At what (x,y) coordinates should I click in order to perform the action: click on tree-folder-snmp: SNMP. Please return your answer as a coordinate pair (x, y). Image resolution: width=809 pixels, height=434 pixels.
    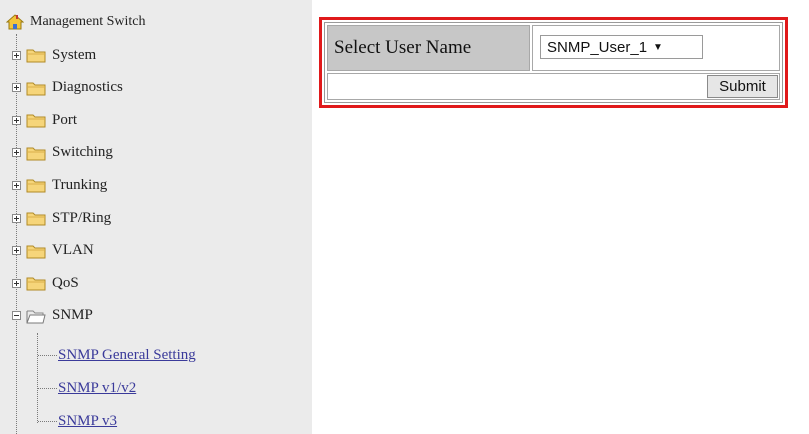
    Looking at the image, I should click on (52, 316).